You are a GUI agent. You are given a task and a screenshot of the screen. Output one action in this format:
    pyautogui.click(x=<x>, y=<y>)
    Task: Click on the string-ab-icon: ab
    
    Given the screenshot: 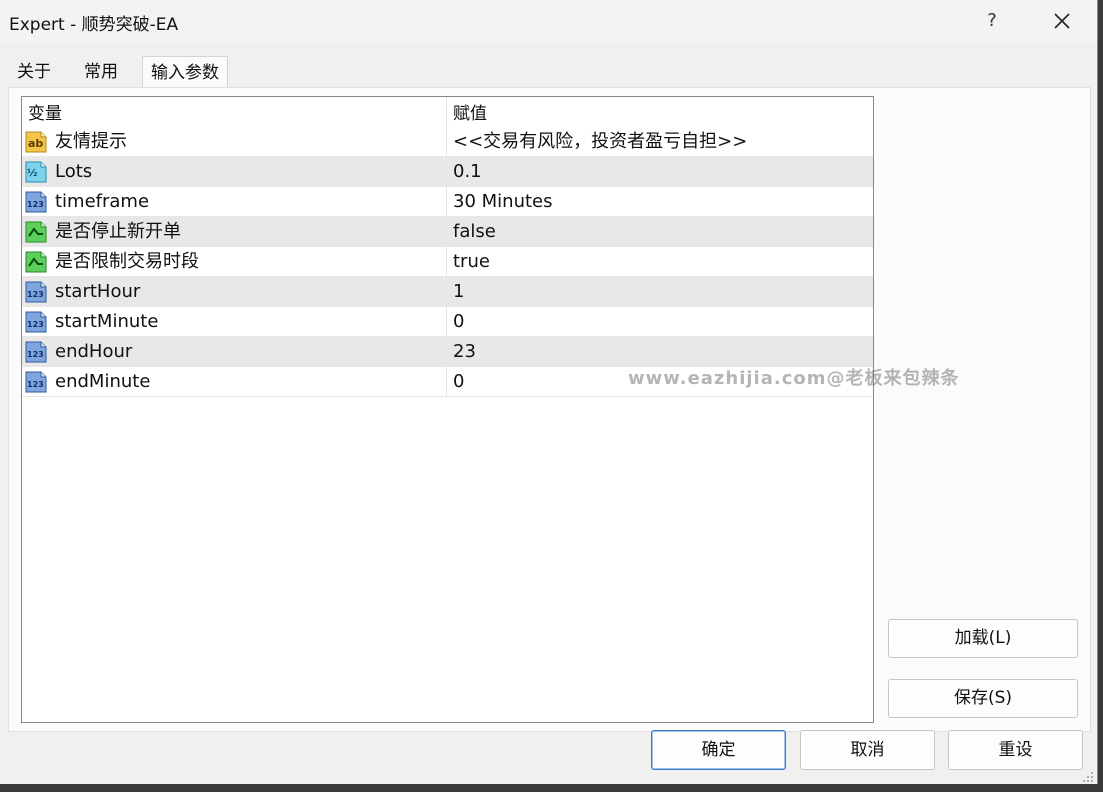 What is the action you would take?
    pyautogui.click(x=36, y=142)
    